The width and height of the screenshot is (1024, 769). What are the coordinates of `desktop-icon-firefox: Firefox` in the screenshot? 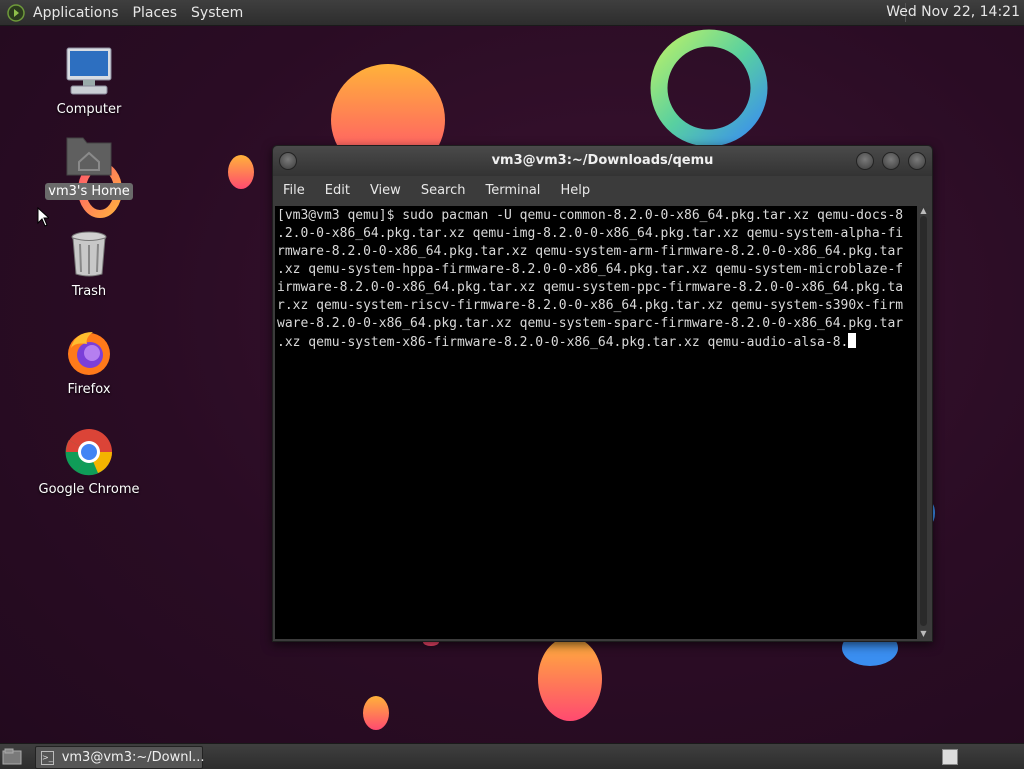 It's located at (89, 361).